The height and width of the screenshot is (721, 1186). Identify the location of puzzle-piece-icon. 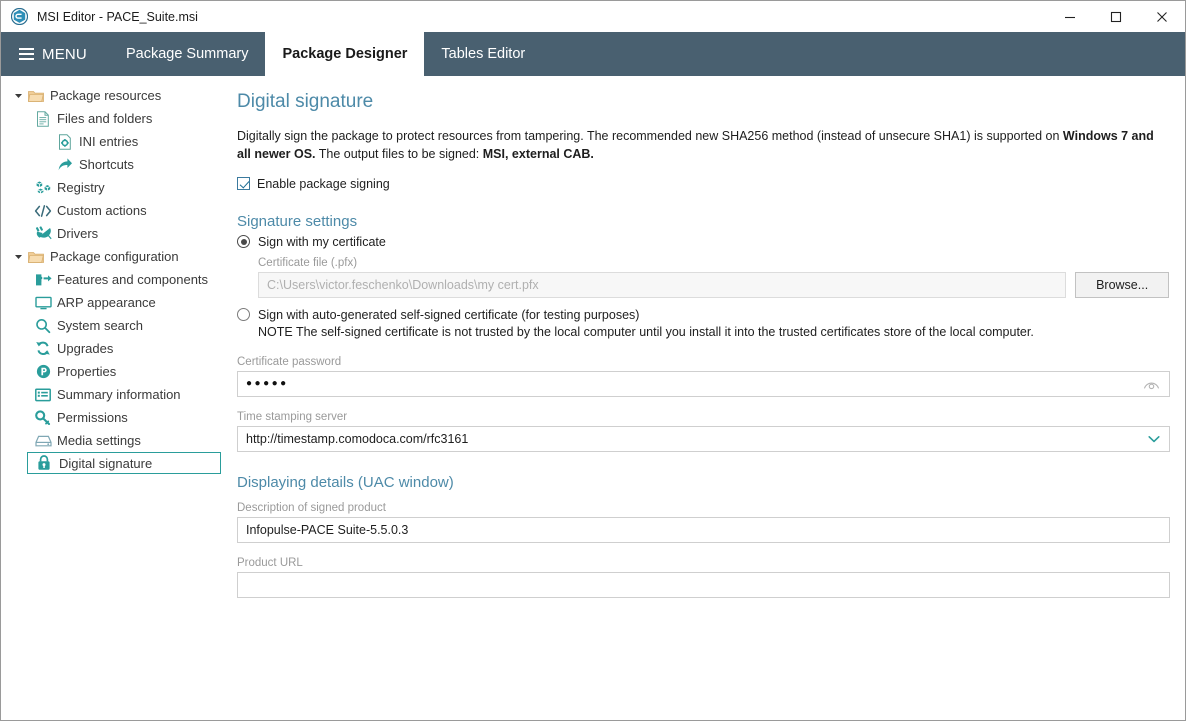
(43, 280).